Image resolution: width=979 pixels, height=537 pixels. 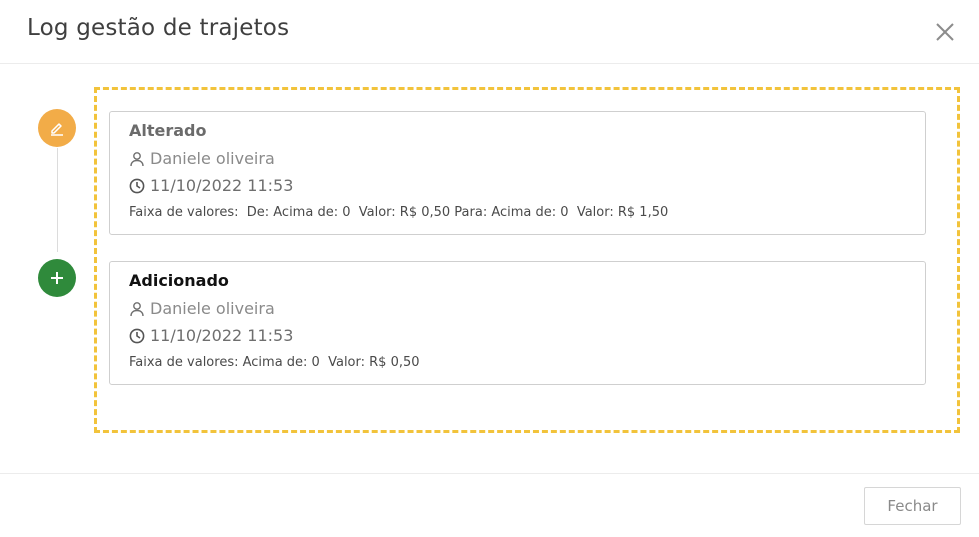 I want to click on edit-icon, so click(x=57, y=128).